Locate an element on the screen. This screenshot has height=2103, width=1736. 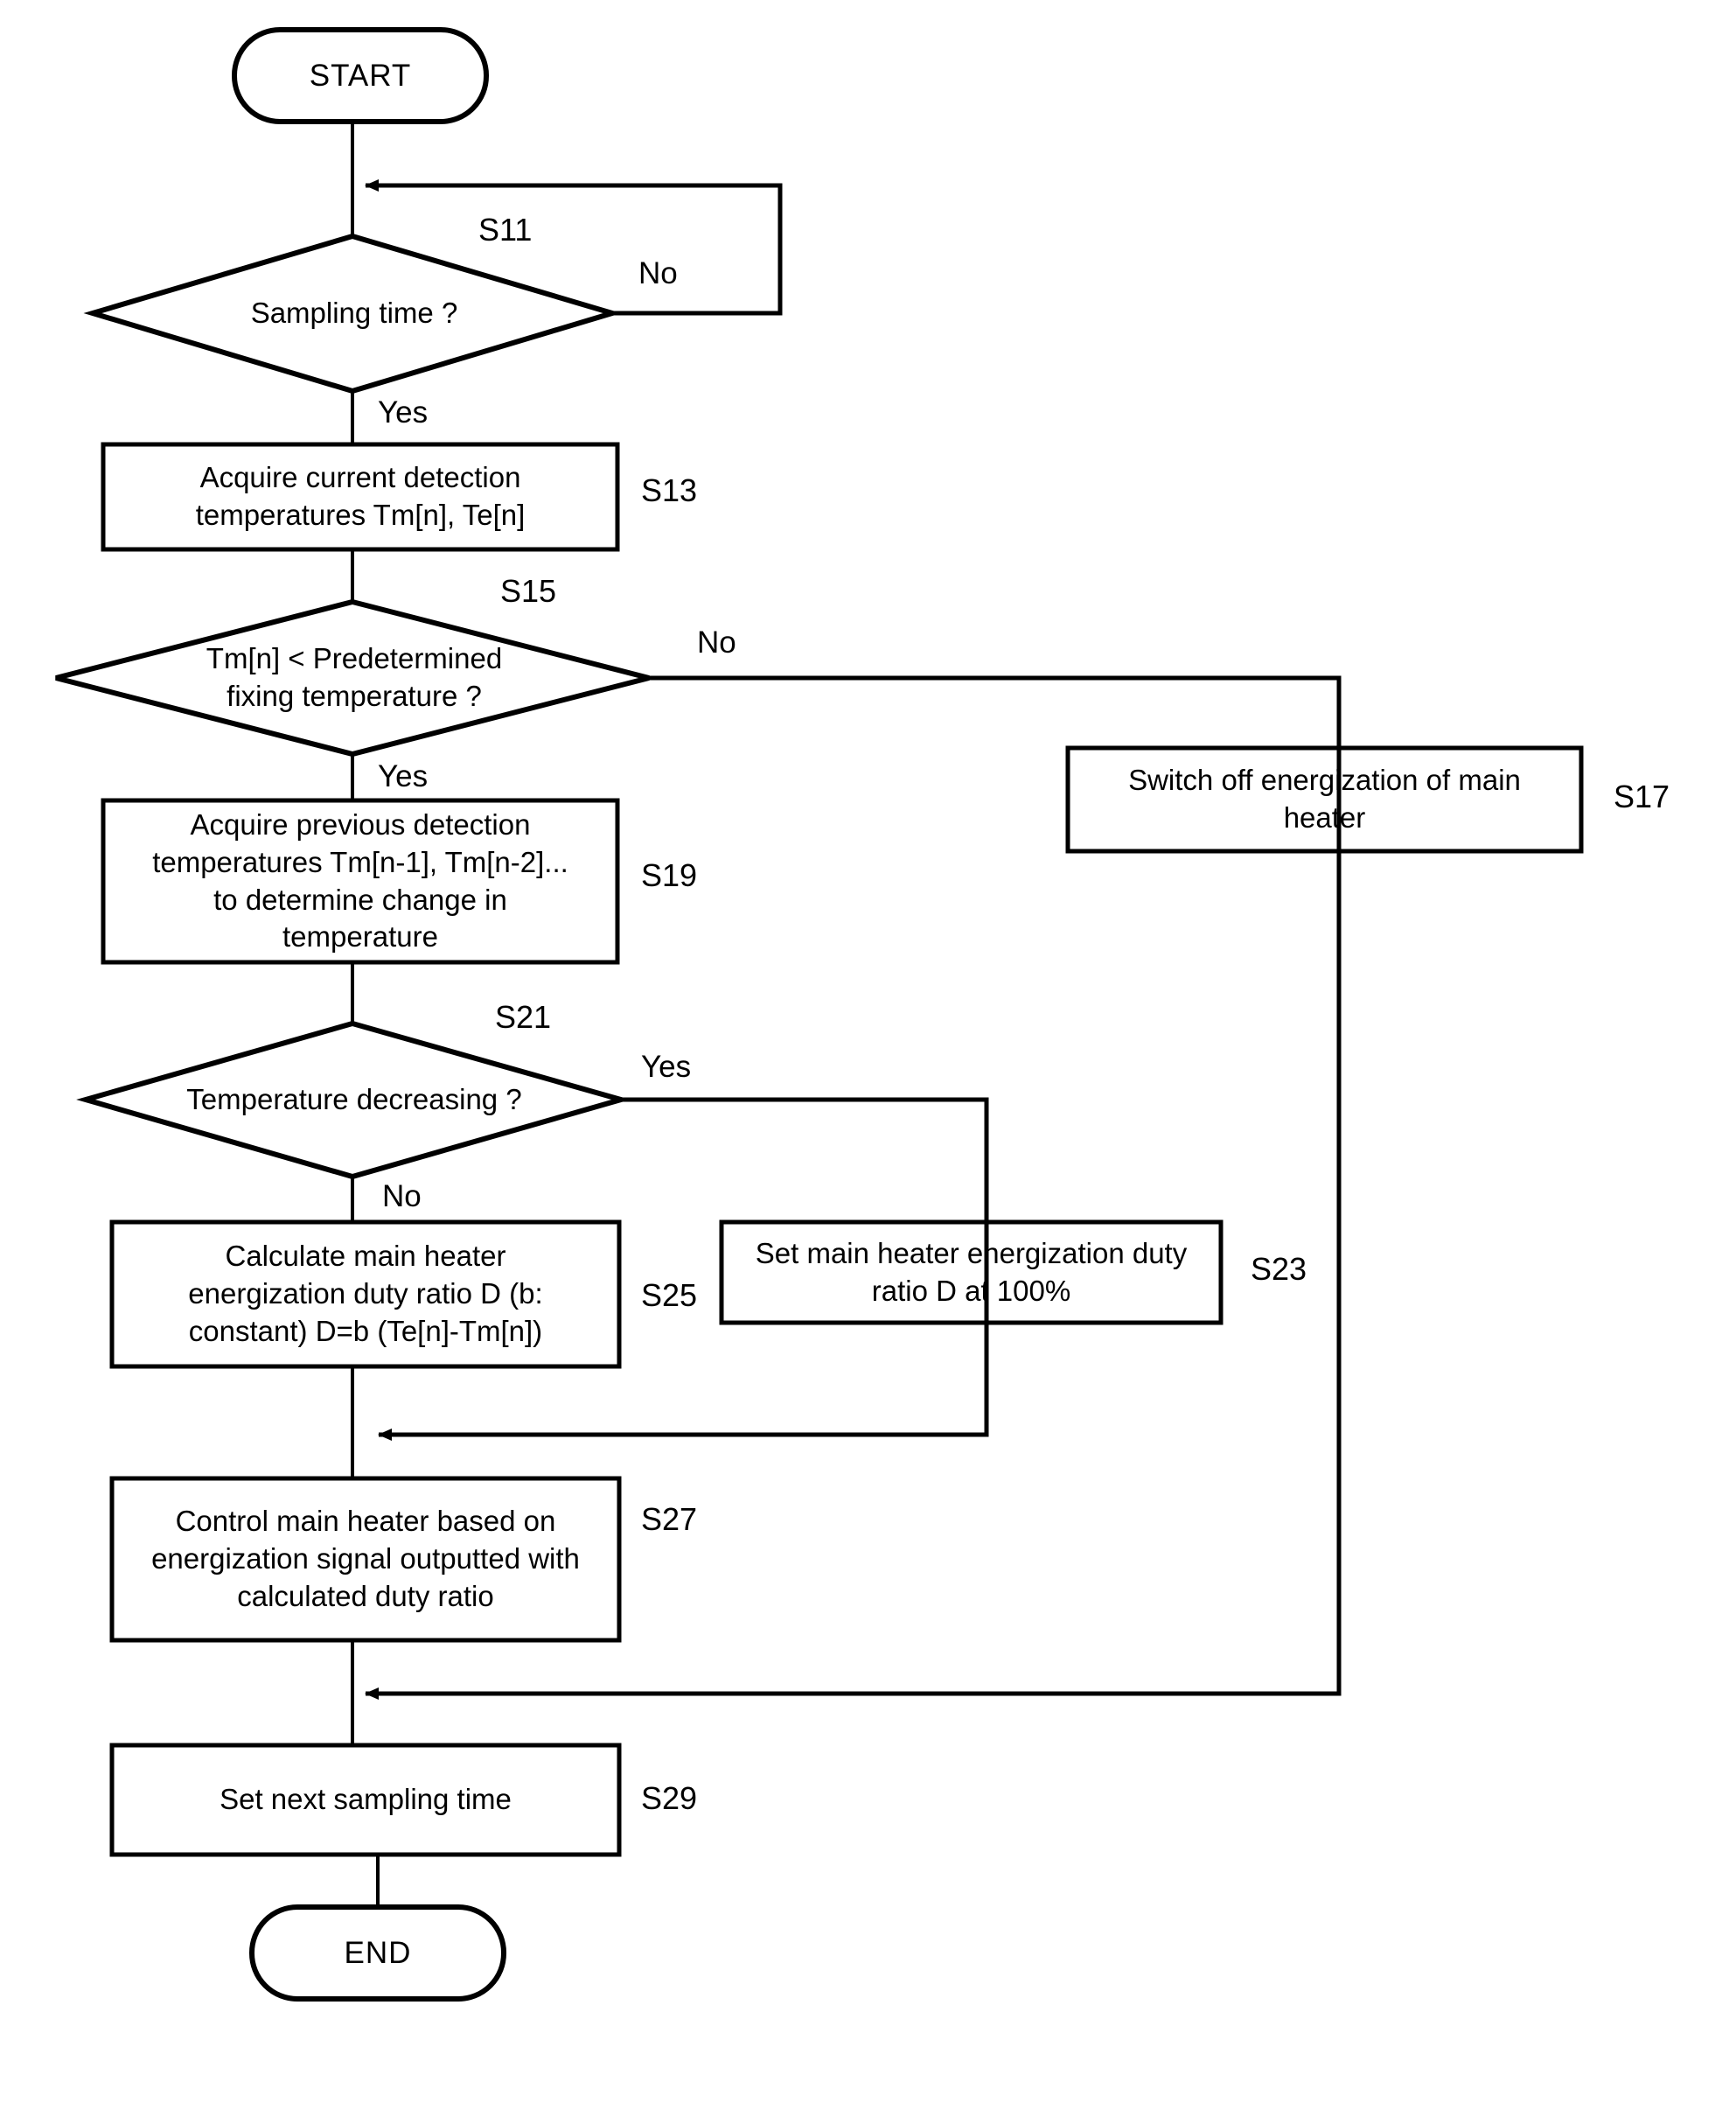
step-label-s25: S25 is located at coordinates (669, 1295).